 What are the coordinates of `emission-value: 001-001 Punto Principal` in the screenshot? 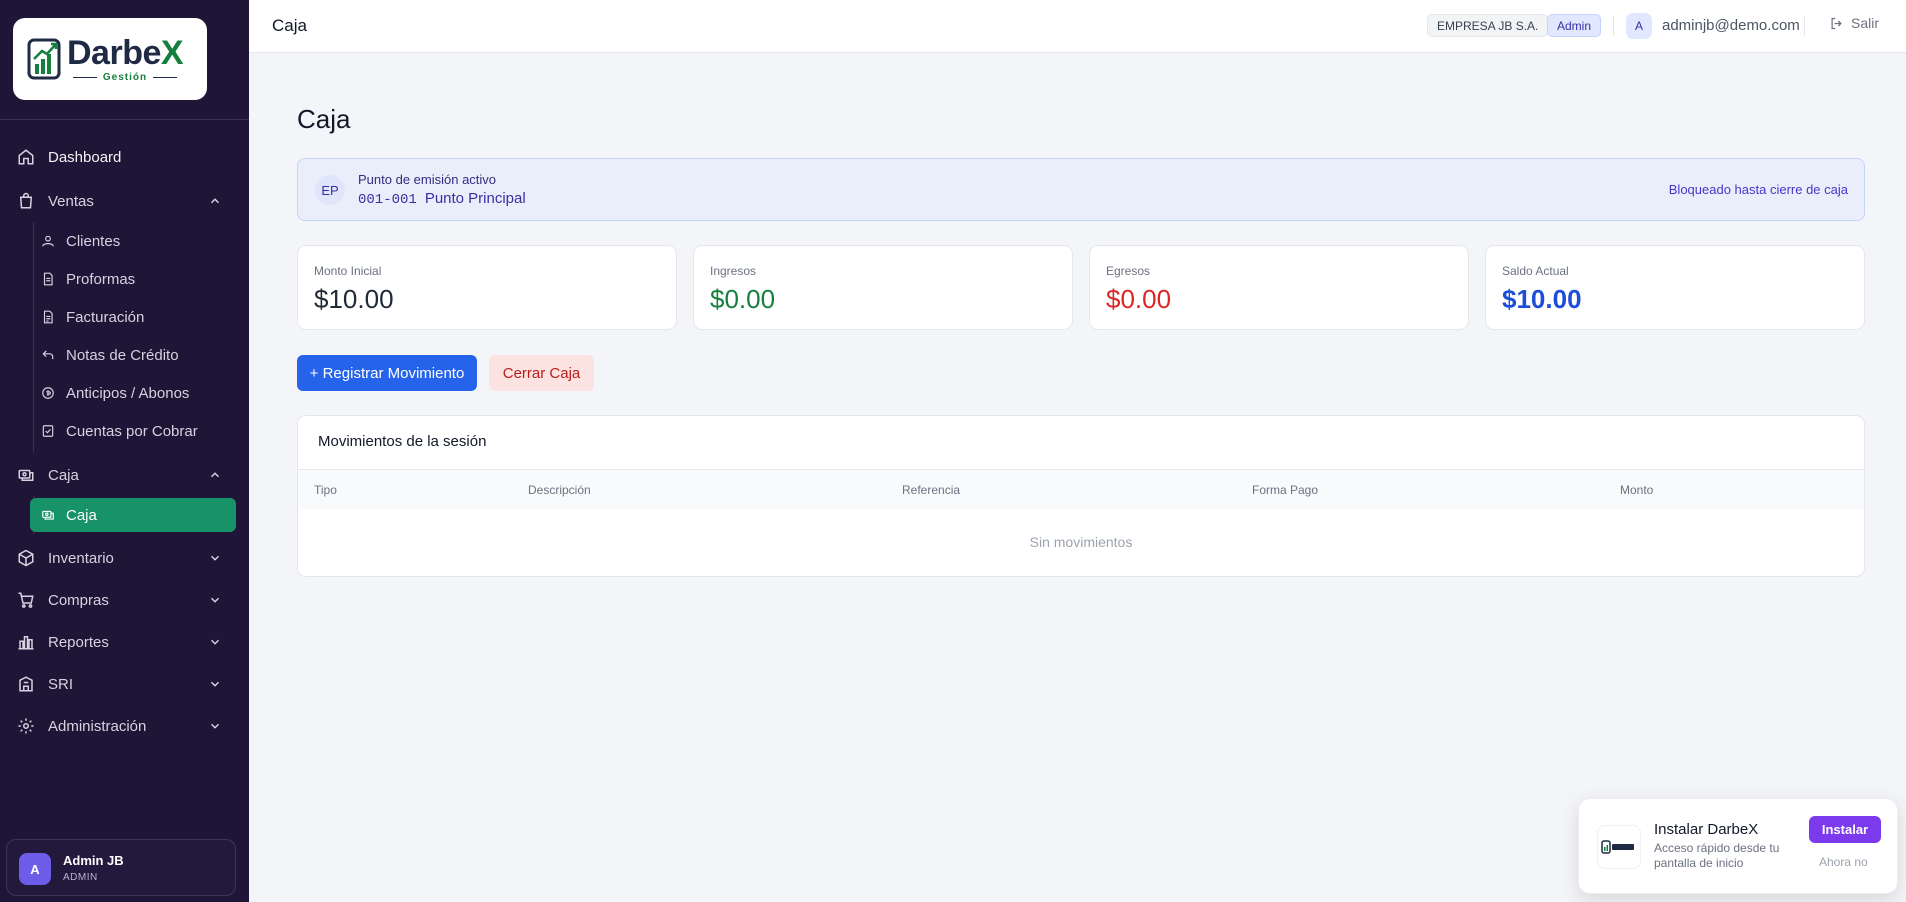 It's located at (442, 199).